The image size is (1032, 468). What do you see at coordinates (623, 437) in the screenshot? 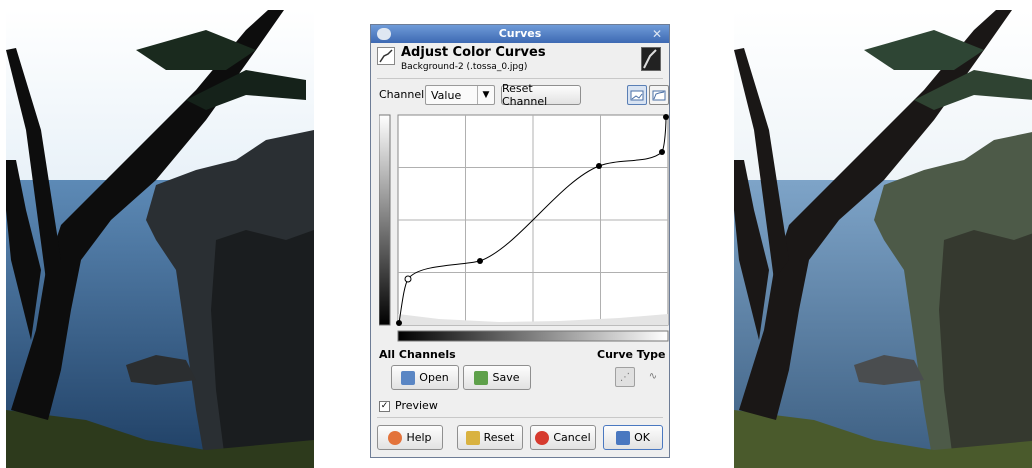
I see `ok-icon` at bounding box center [623, 437].